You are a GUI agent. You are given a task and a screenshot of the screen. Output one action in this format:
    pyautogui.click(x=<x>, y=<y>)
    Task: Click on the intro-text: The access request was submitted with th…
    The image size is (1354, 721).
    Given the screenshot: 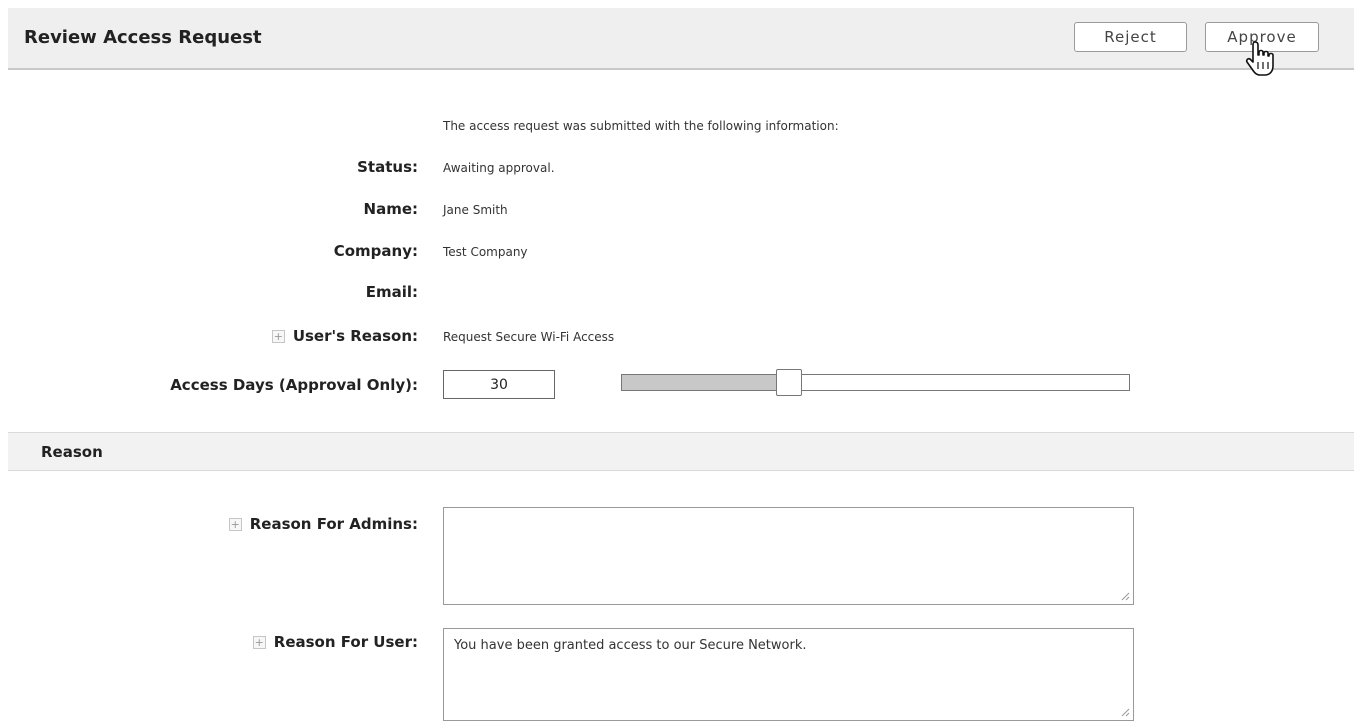 What is the action you would take?
    pyautogui.click(x=641, y=126)
    